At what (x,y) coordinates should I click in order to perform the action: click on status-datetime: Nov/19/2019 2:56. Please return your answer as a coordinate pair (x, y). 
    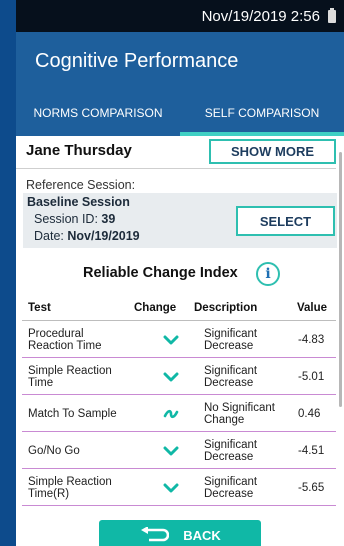
    Looking at the image, I should click on (260, 16).